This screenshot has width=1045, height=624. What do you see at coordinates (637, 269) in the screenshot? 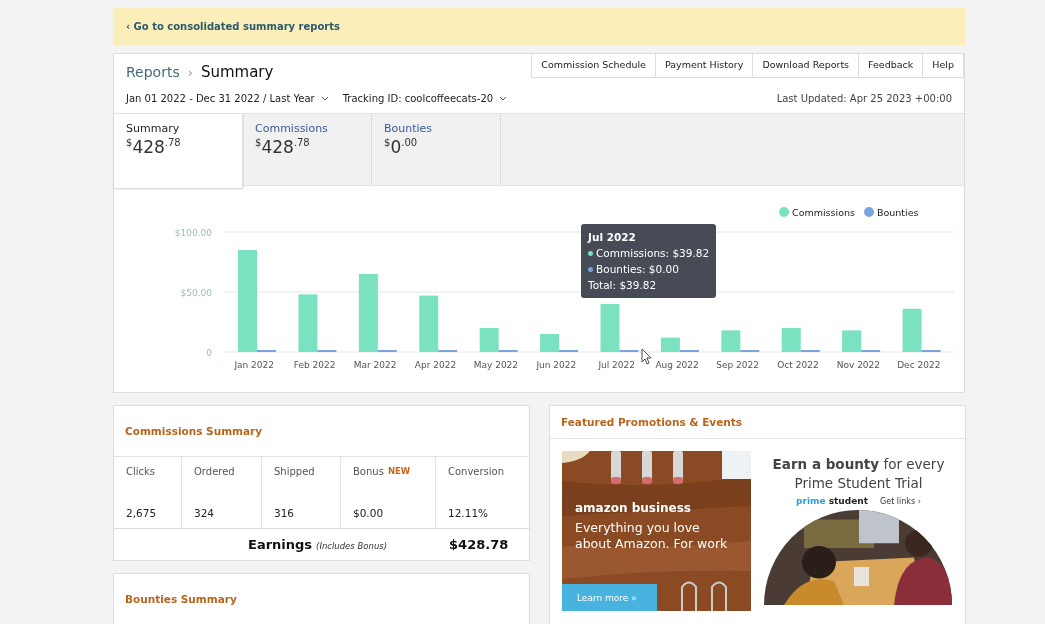
I see `tooltip-text: Bounties: $0.00` at bounding box center [637, 269].